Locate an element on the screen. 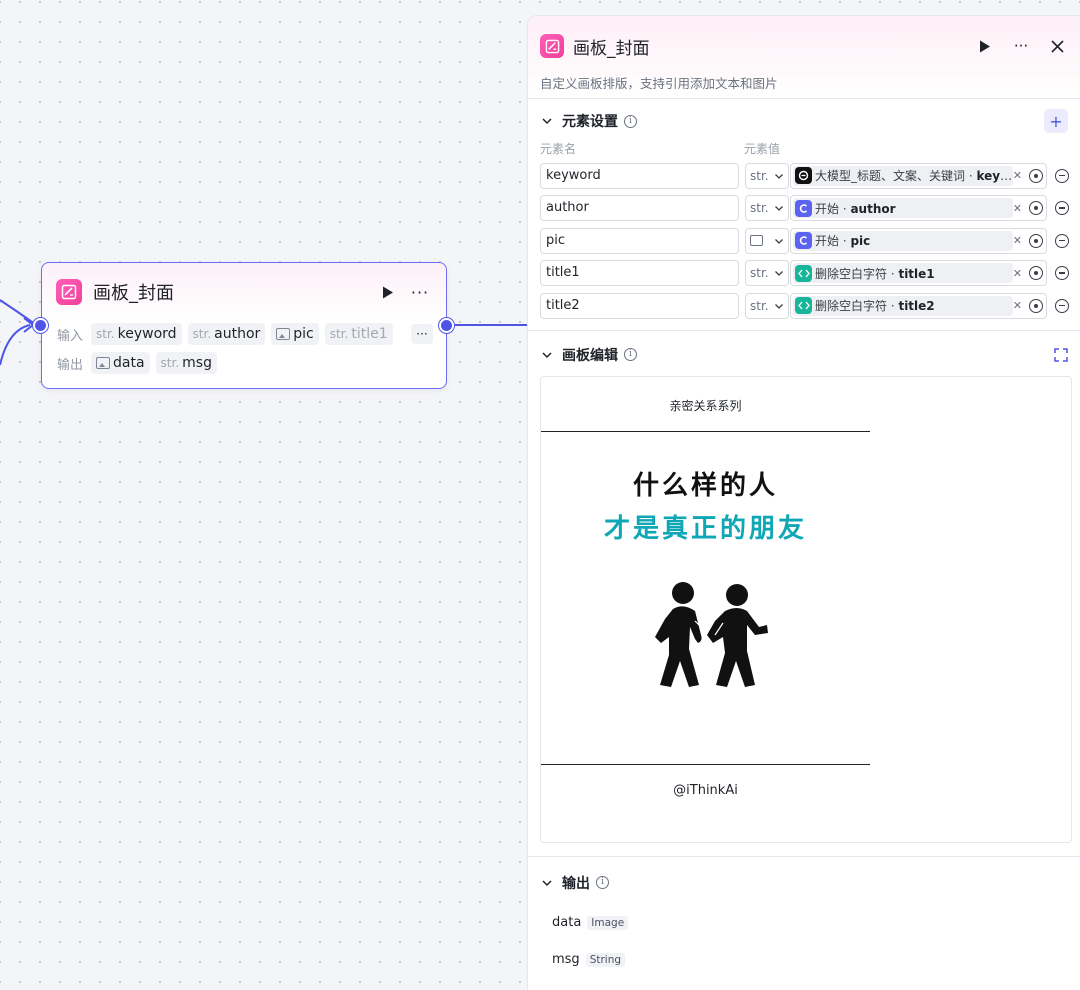  code-icon is located at coordinates (803, 305).